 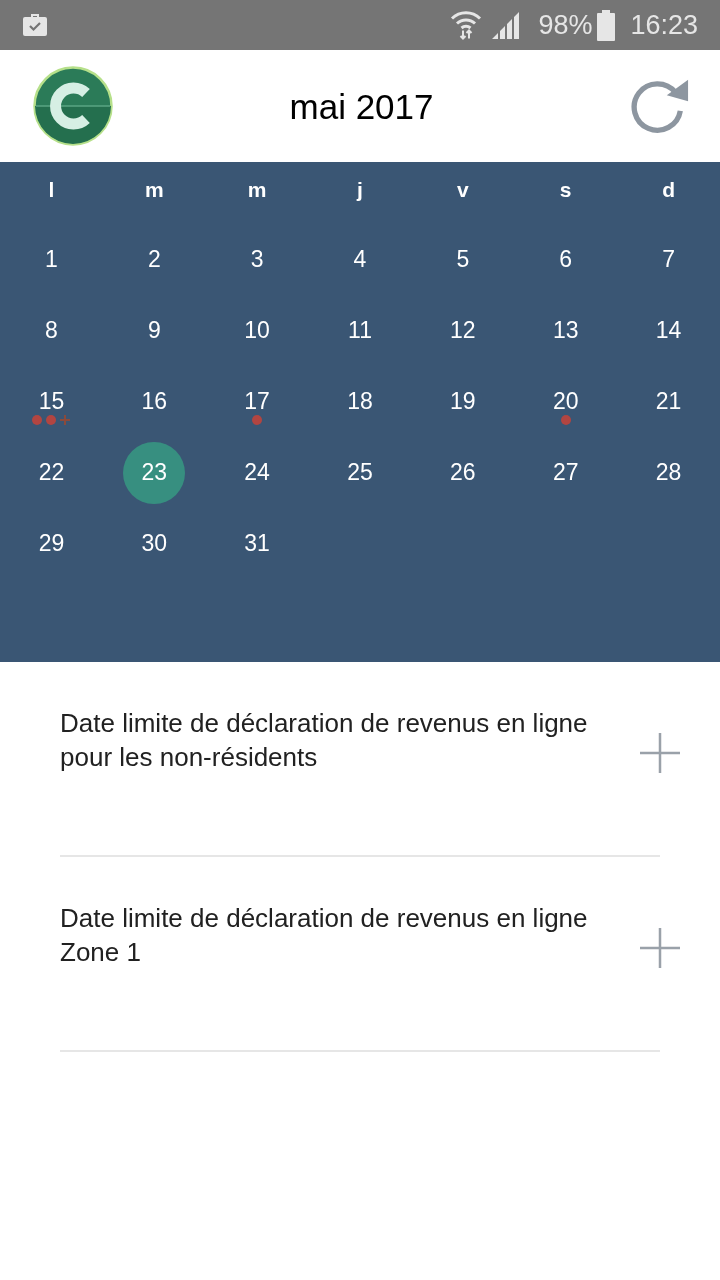 What do you see at coordinates (154, 259) in the screenshot?
I see `calendar-day: 2` at bounding box center [154, 259].